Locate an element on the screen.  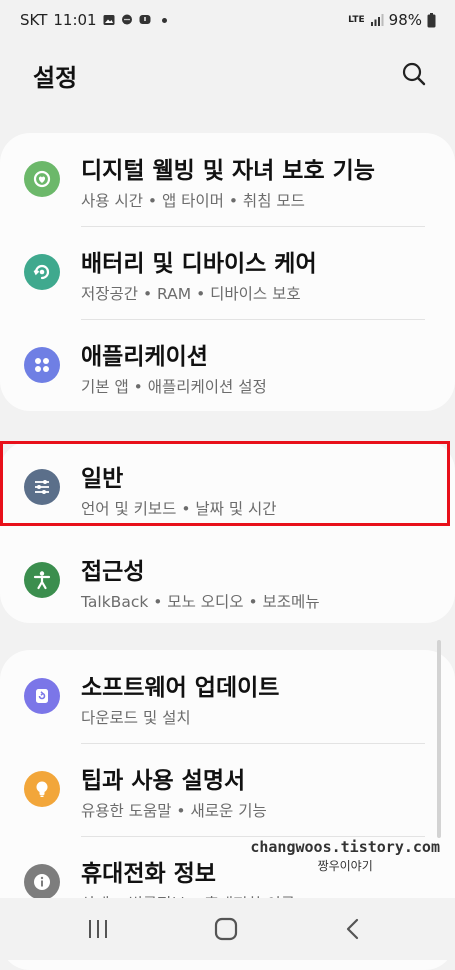
highlight-box is located at coordinates (225, 483).